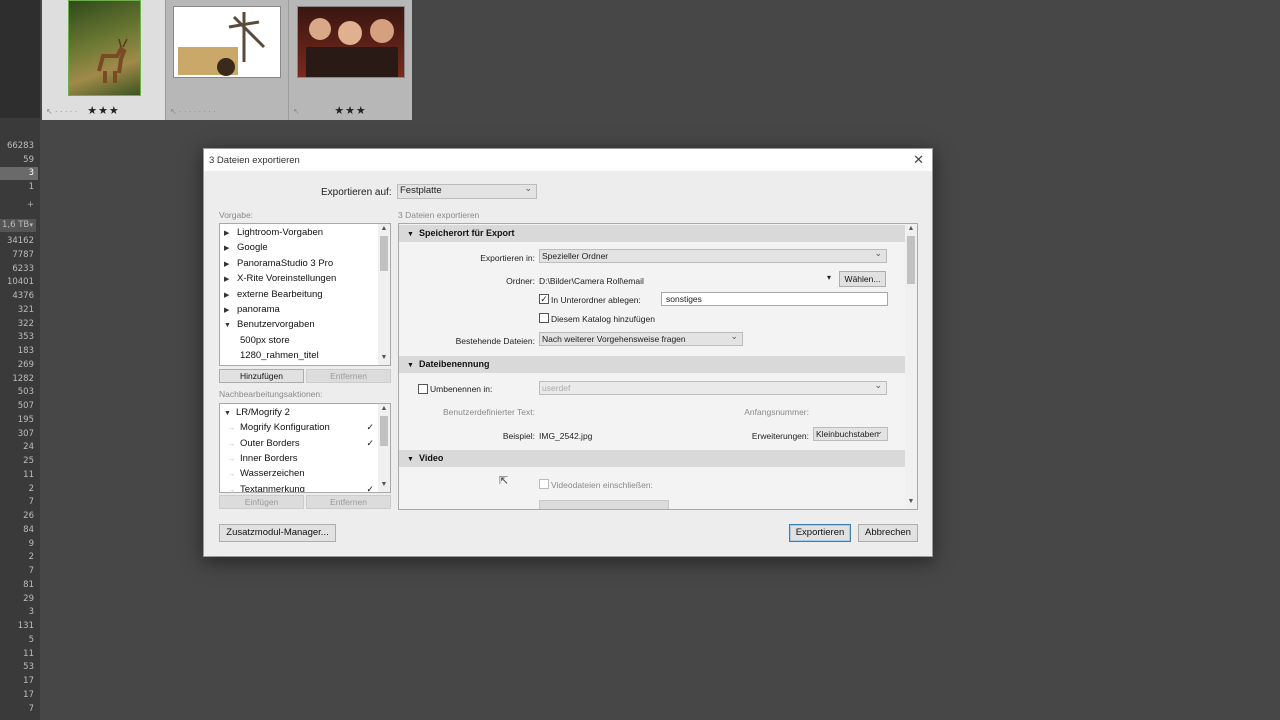 The height and width of the screenshot is (720, 1280). What do you see at coordinates (518, 436) in the screenshot?
I see `example-label: Beispiel:` at bounding box center [518, 436].